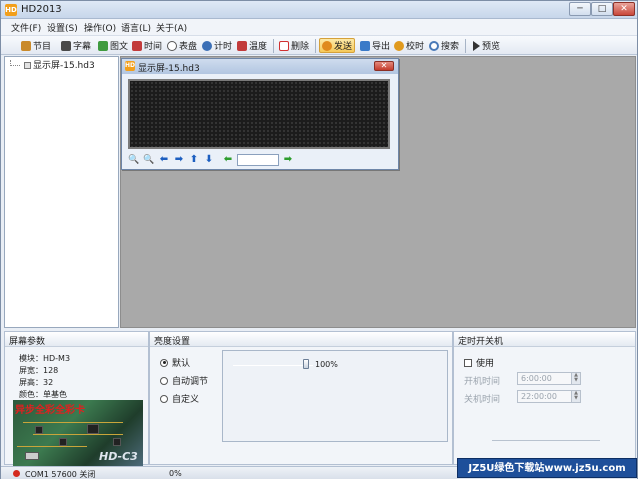 The image size is (638, 479). I want to click on time-icon, so click(137, 45).